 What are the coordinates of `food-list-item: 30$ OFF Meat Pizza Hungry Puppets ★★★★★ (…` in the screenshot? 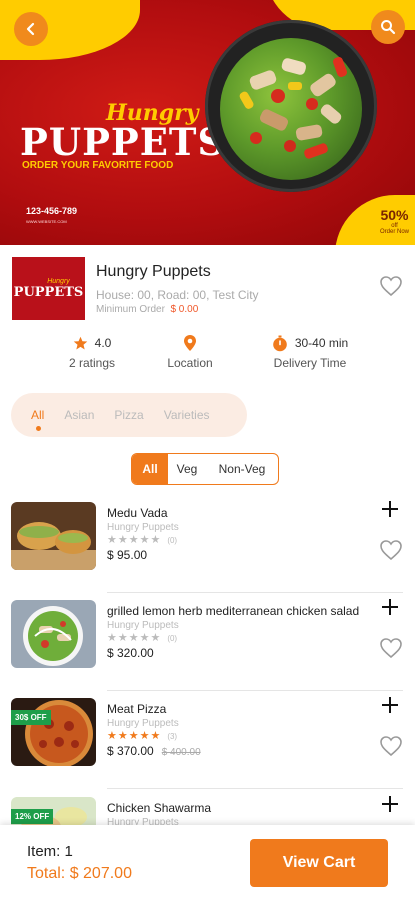 It's located at (207, 740).